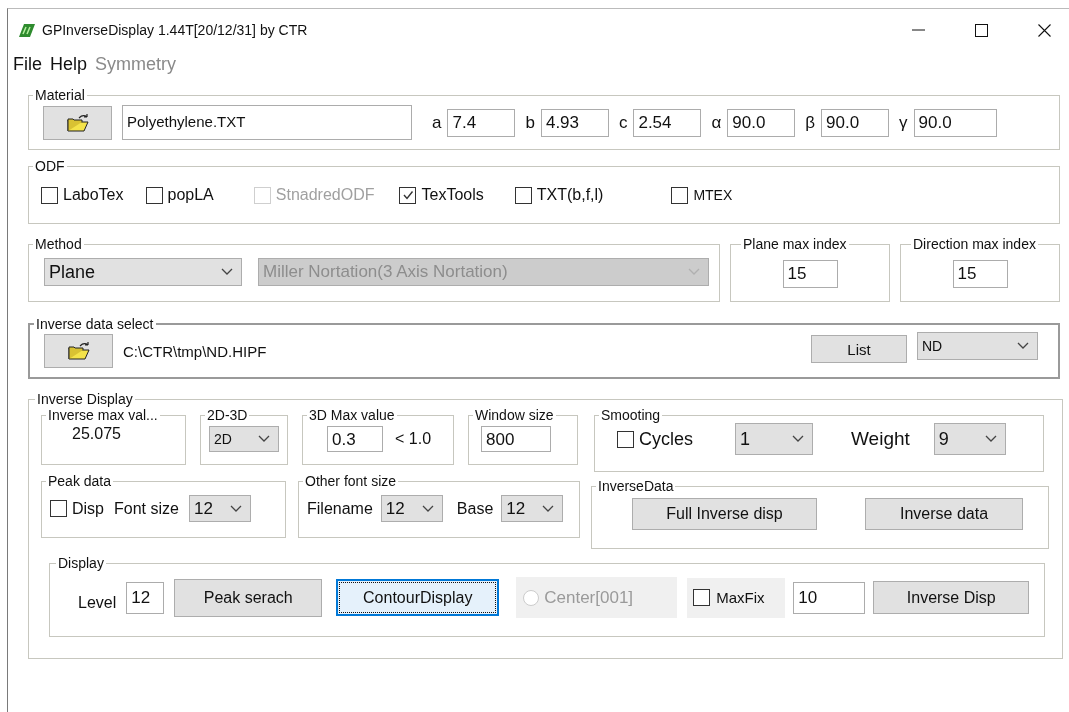 Image resolution: width=1069 pixels, height=712 pixels. What do you see at coordinates (175, 30) in the screenshot?
I see `window-title: GPInverseDisplay 1.44T[20/12/31] by CTR` at bounding box center [175, 30].